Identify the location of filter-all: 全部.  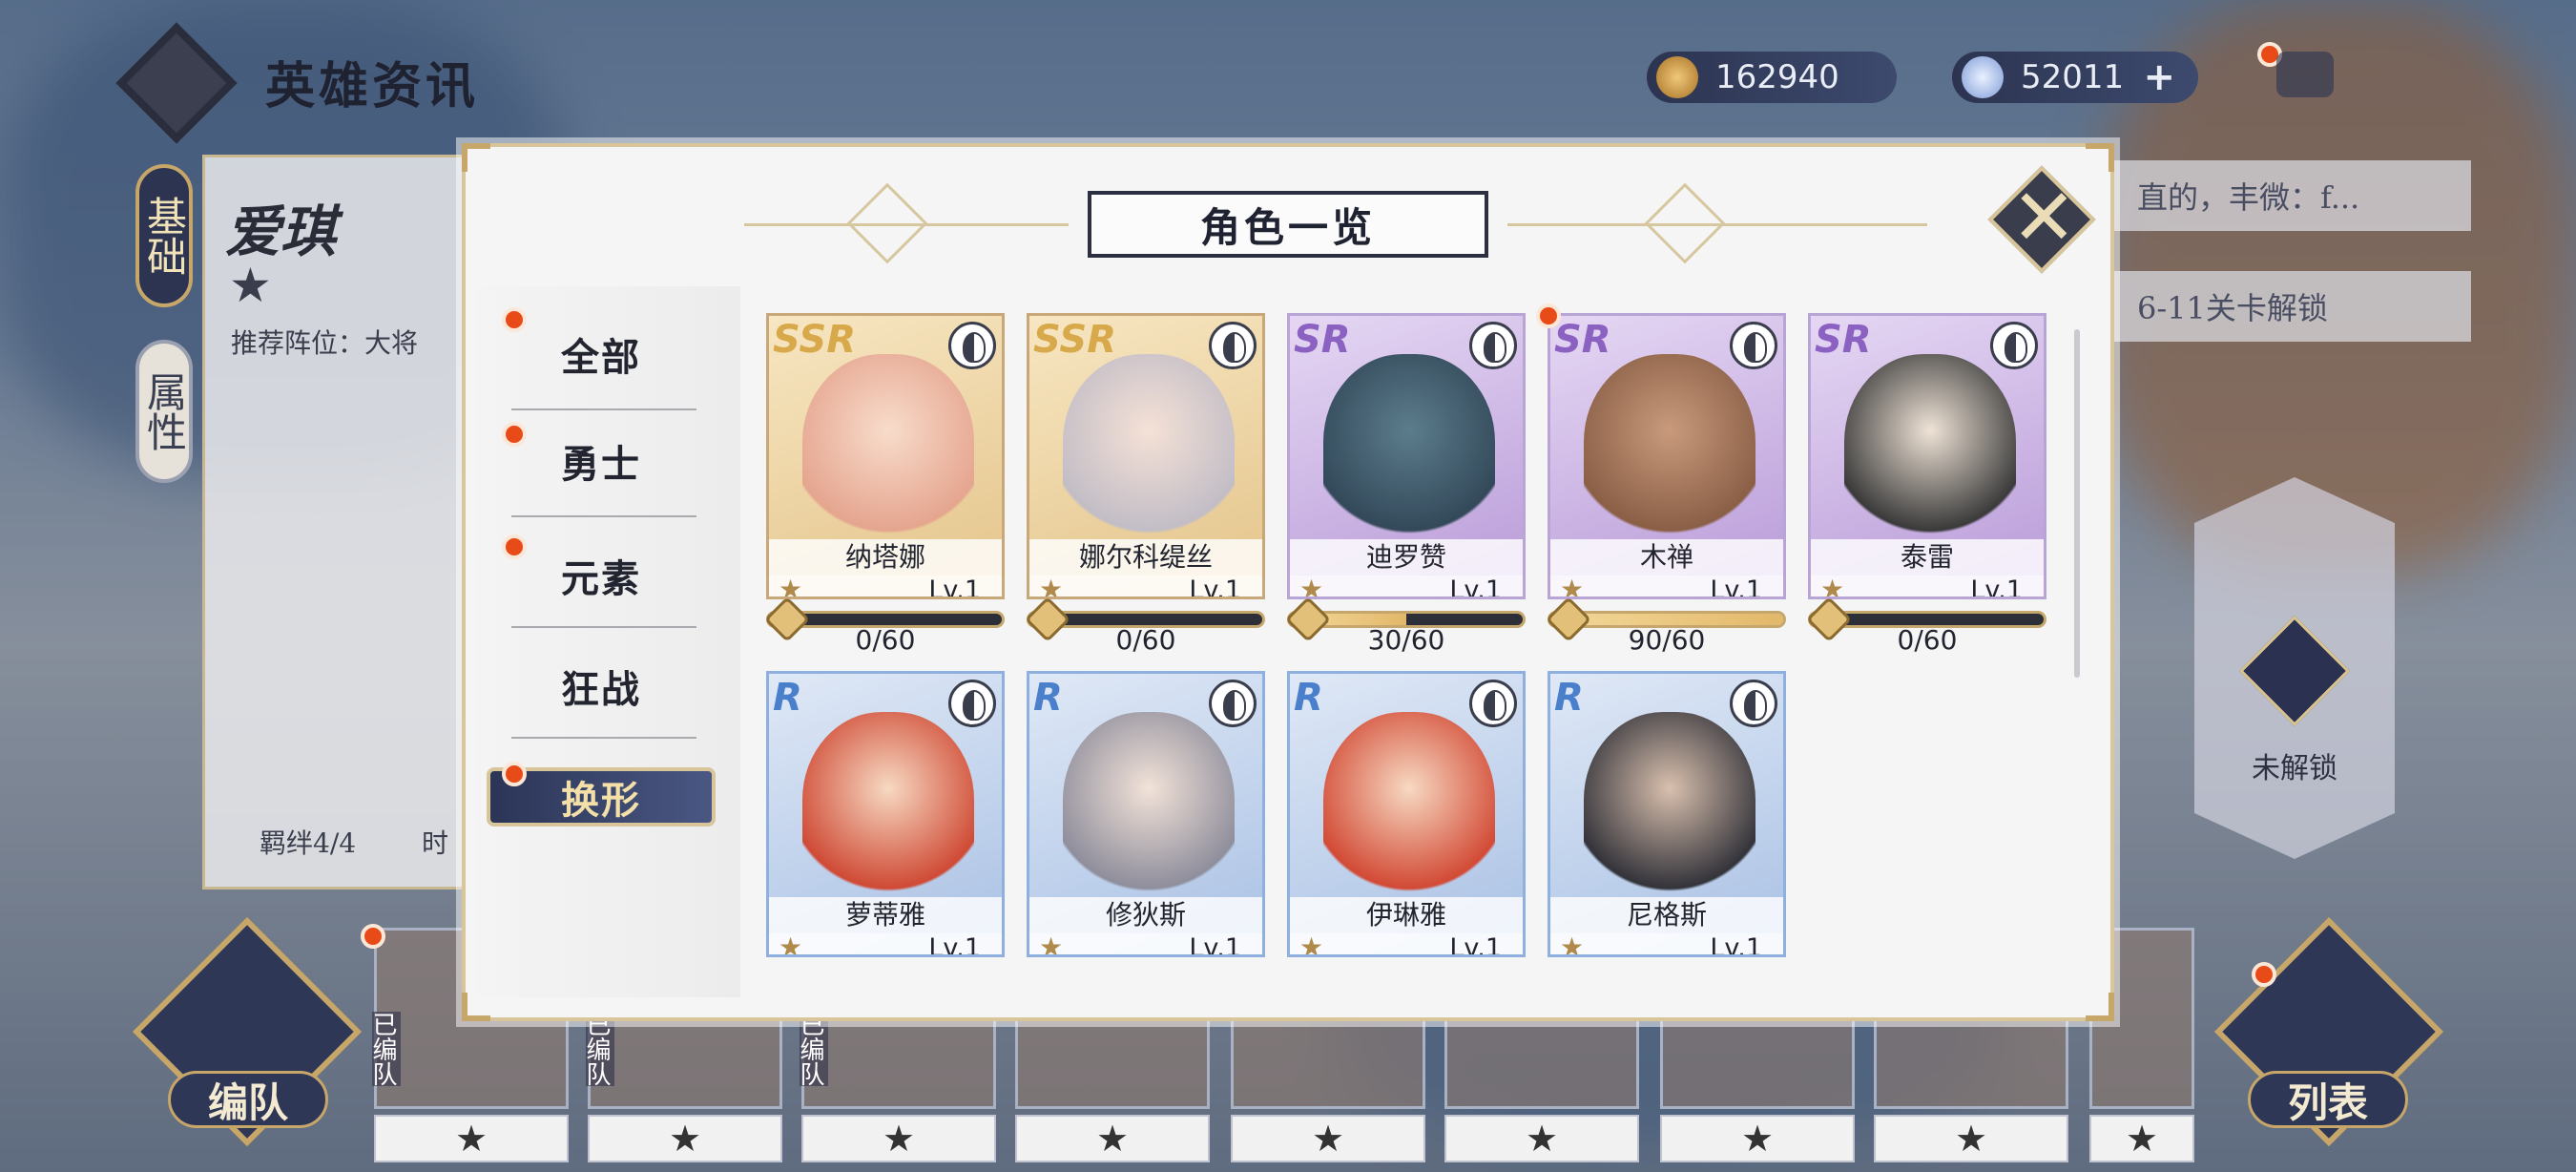
(601, 354).